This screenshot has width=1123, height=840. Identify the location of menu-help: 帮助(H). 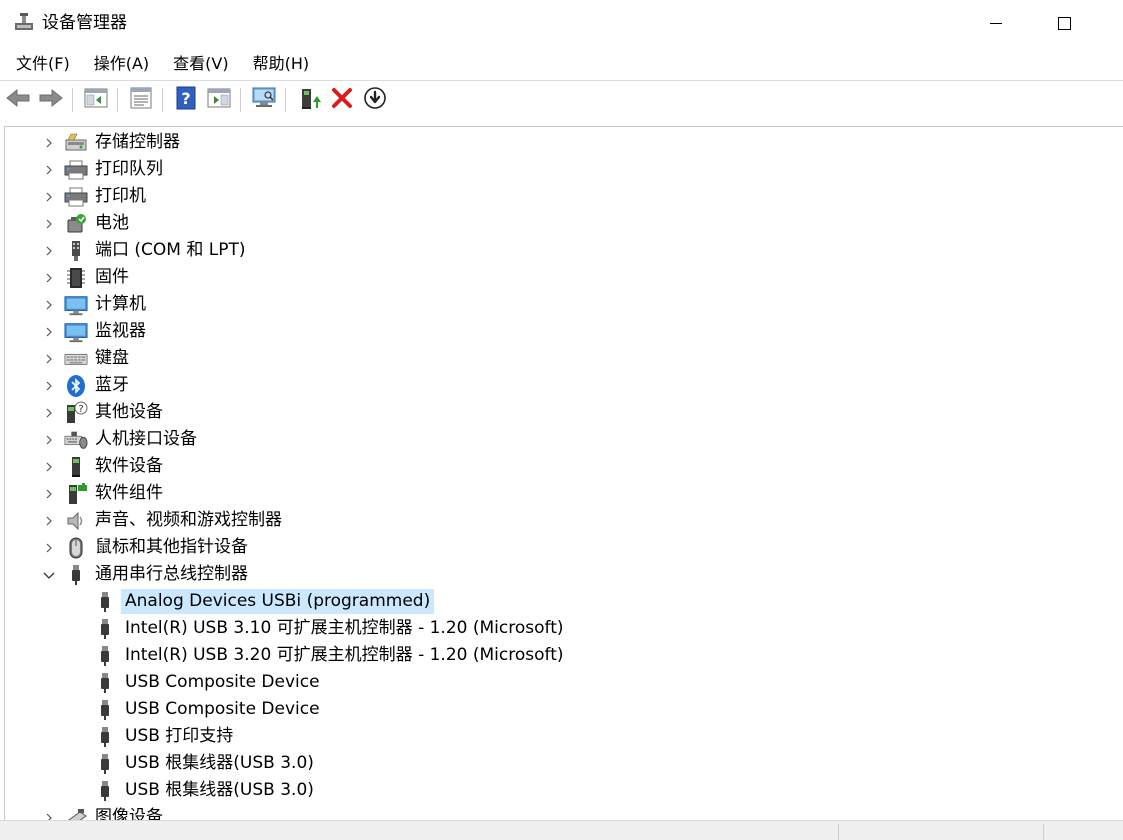
(281, 64).